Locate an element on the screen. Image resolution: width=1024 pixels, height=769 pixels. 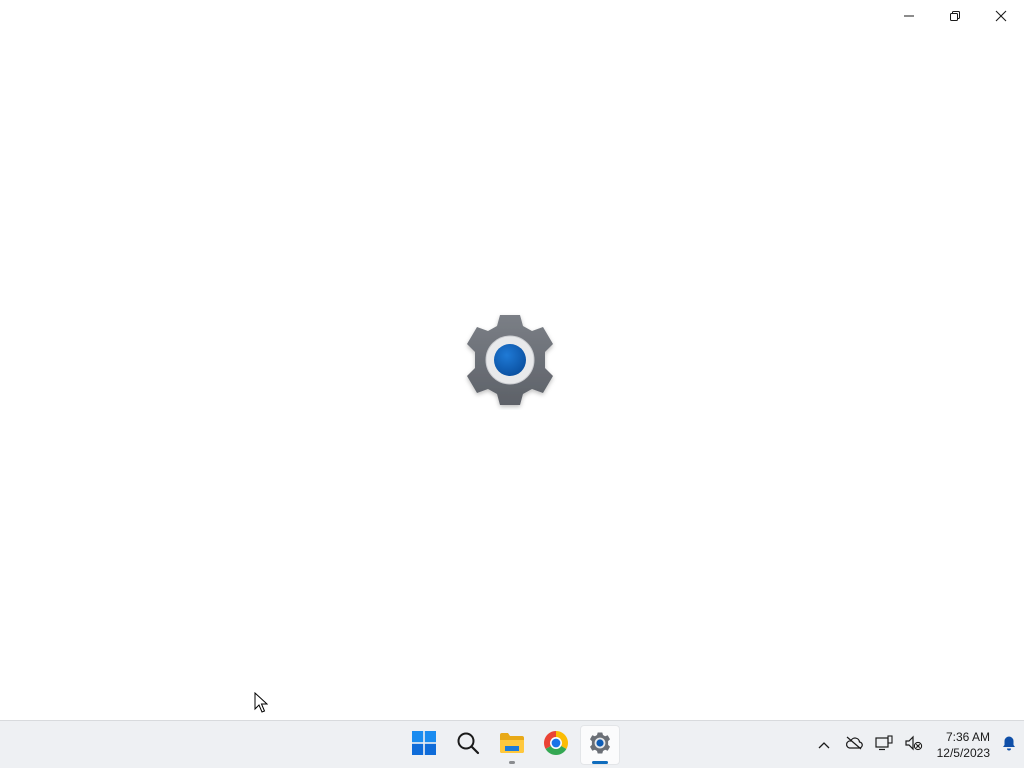
onedrive-tray-button is located at coordinates (854, 745).